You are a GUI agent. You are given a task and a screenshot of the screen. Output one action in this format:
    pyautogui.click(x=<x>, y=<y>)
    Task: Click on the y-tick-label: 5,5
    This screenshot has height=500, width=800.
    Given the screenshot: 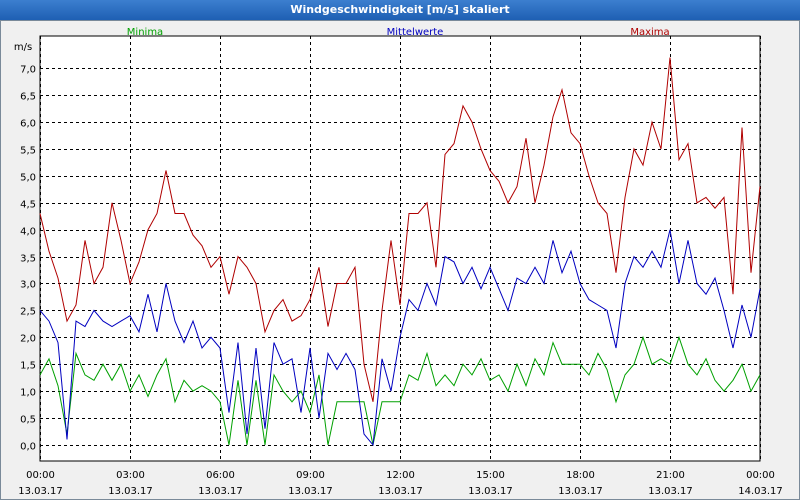 What is the action you would take?
    pyautogui.click(x=28, y=151)
    